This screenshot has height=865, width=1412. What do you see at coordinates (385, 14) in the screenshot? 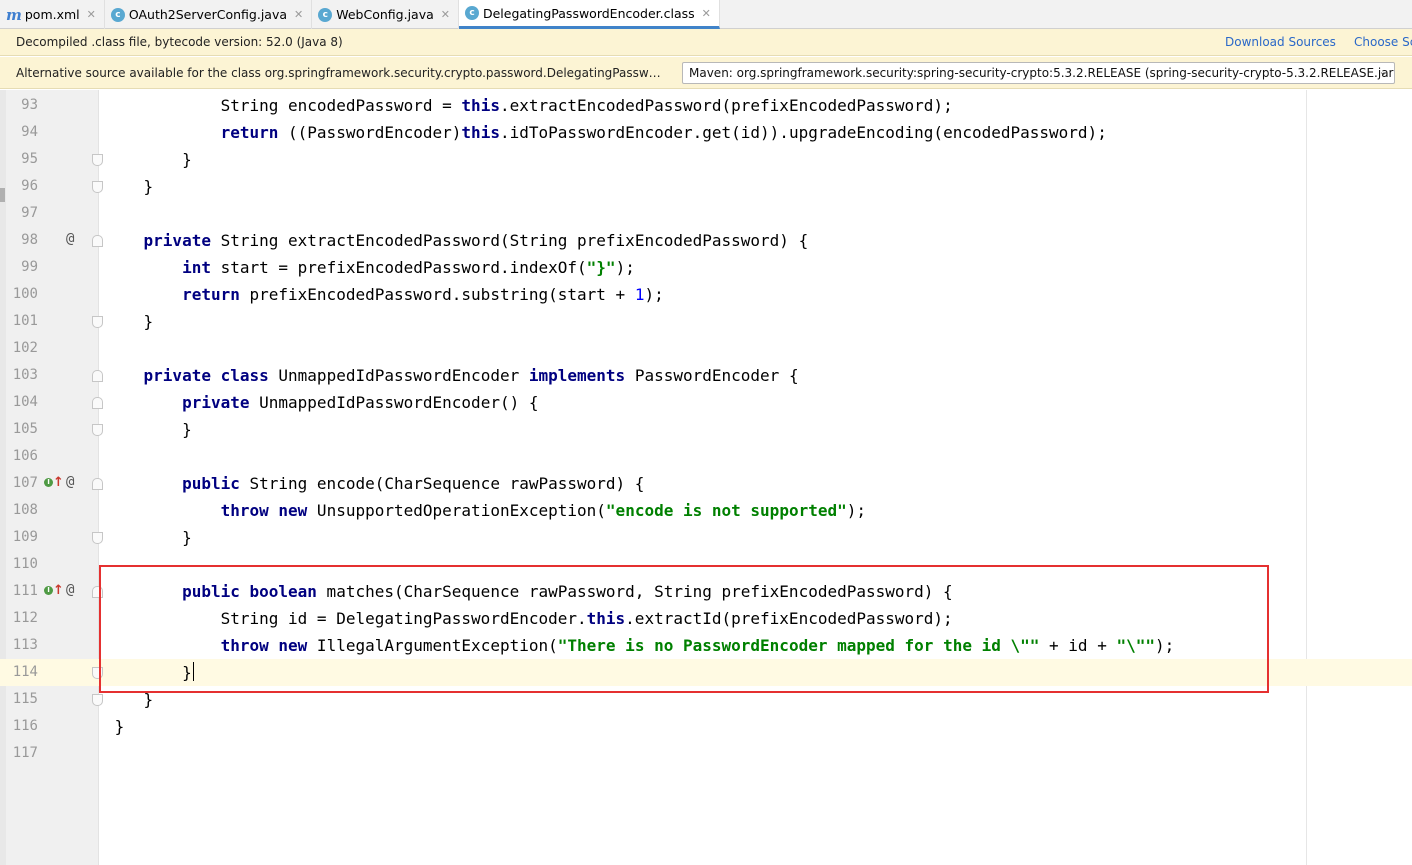
I see `tab-2: c WebConfig.java ✕` at bounding box center [385, 14].